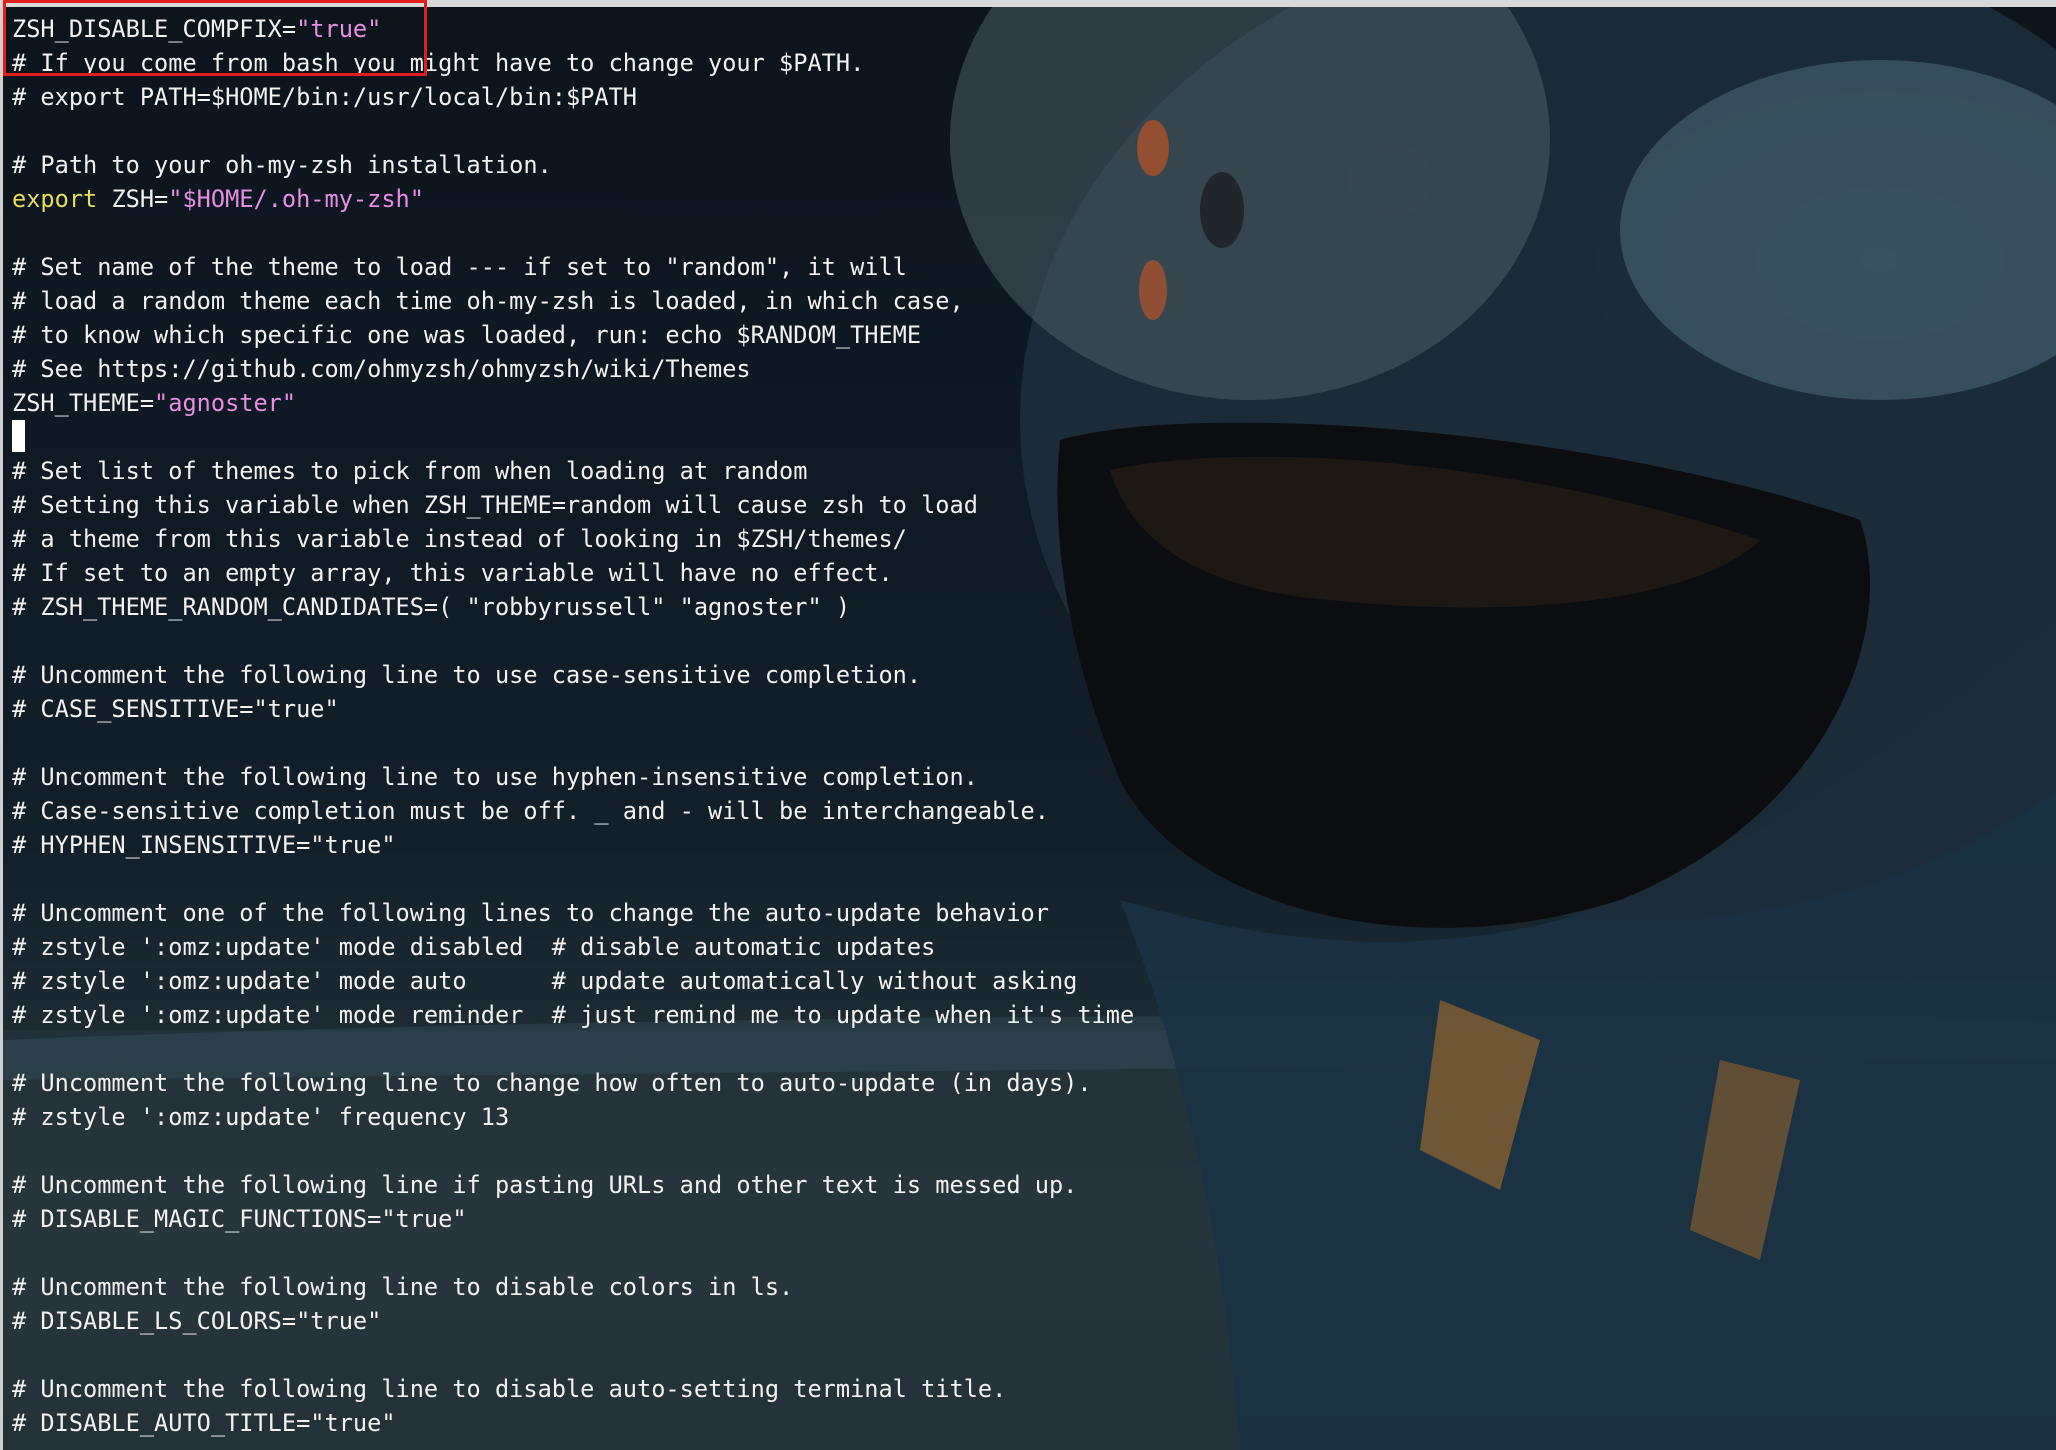 The height and width of the screenshot is (1450, 2056). I want to click on string-token: "agnoster", so click(225, 403).